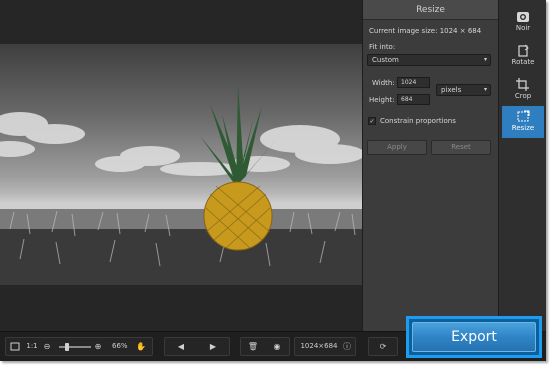  Describe the element at coordinates (98, 346) in the screenshot. I see `zoom-in-icon: ⊕` at that location.